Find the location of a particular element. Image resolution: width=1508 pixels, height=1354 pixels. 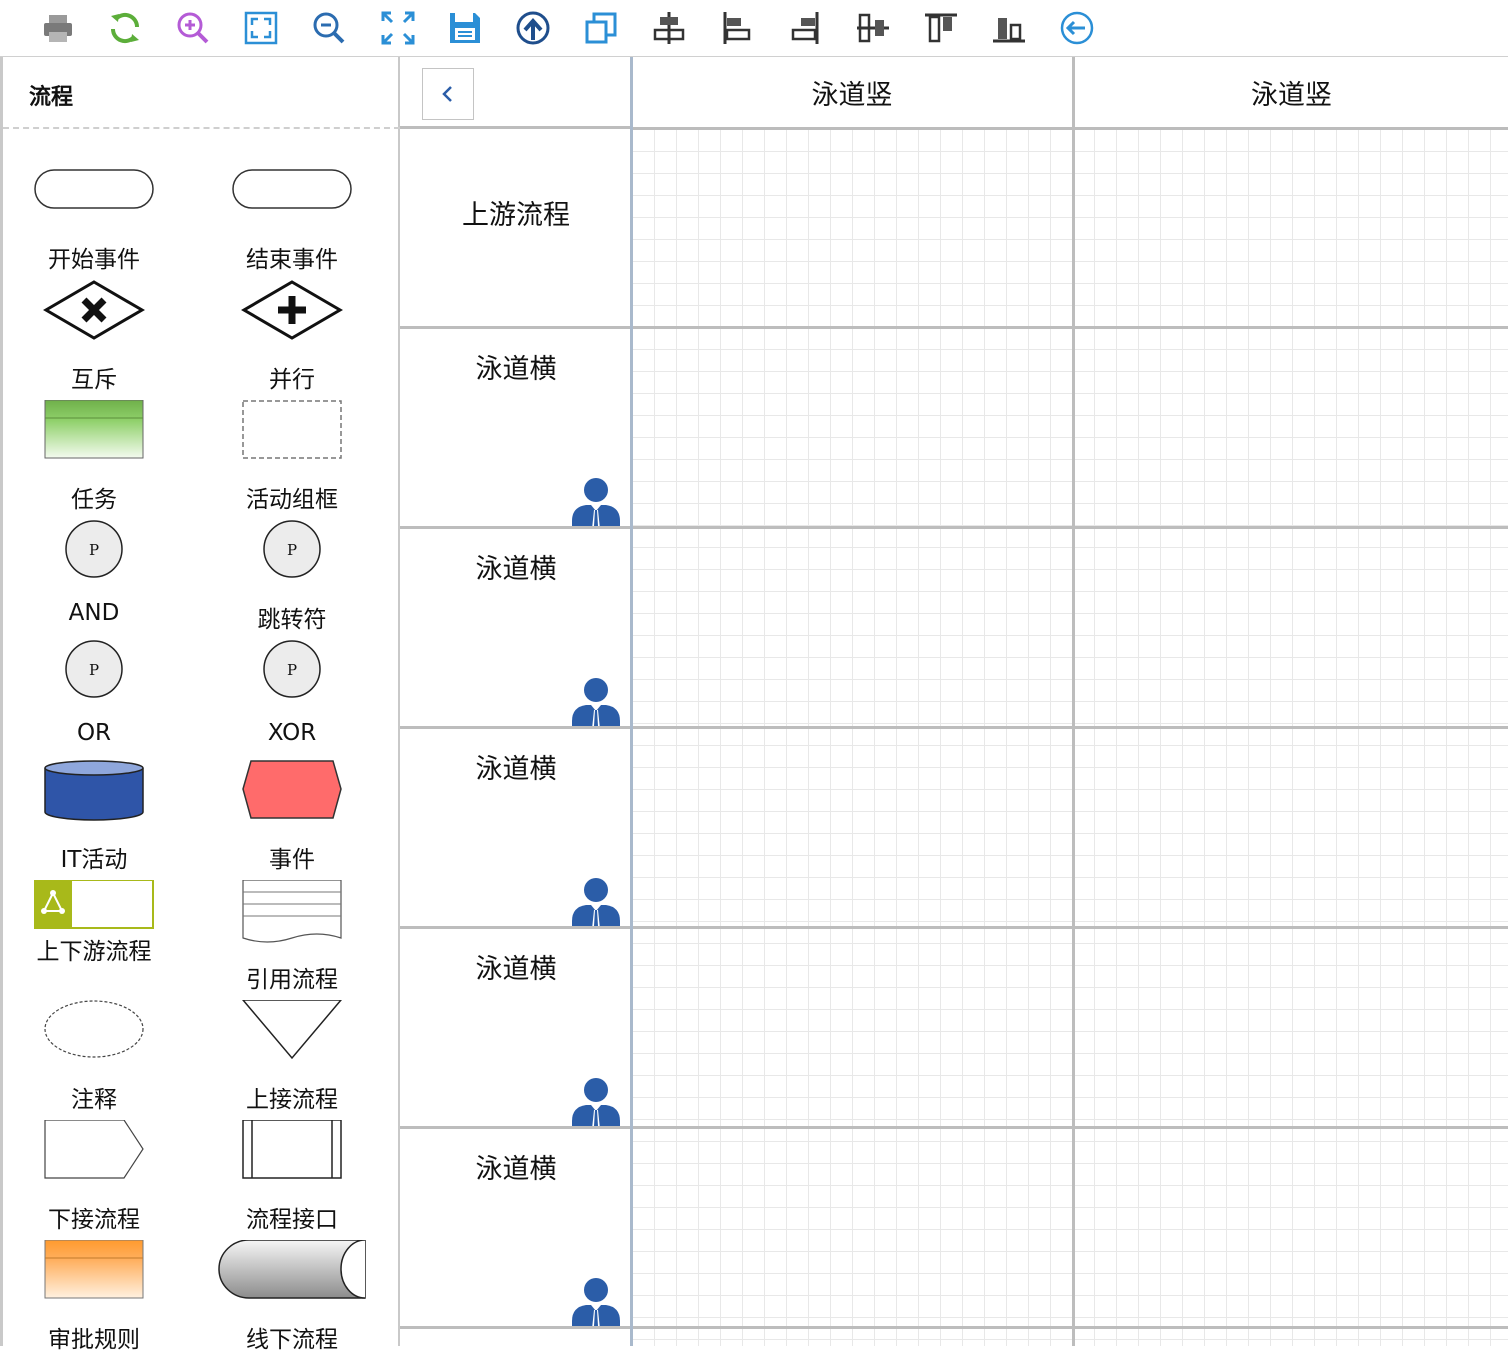

palette-item-jump: P 跳转符 is located at coordinates (292, 576).